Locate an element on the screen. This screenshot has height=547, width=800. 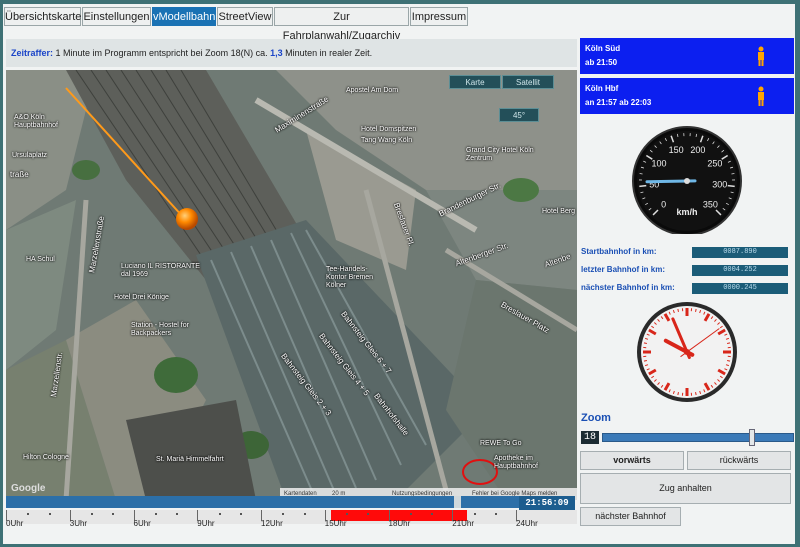
start-km-value: 0087.890 is located at coordinates (740, 252).